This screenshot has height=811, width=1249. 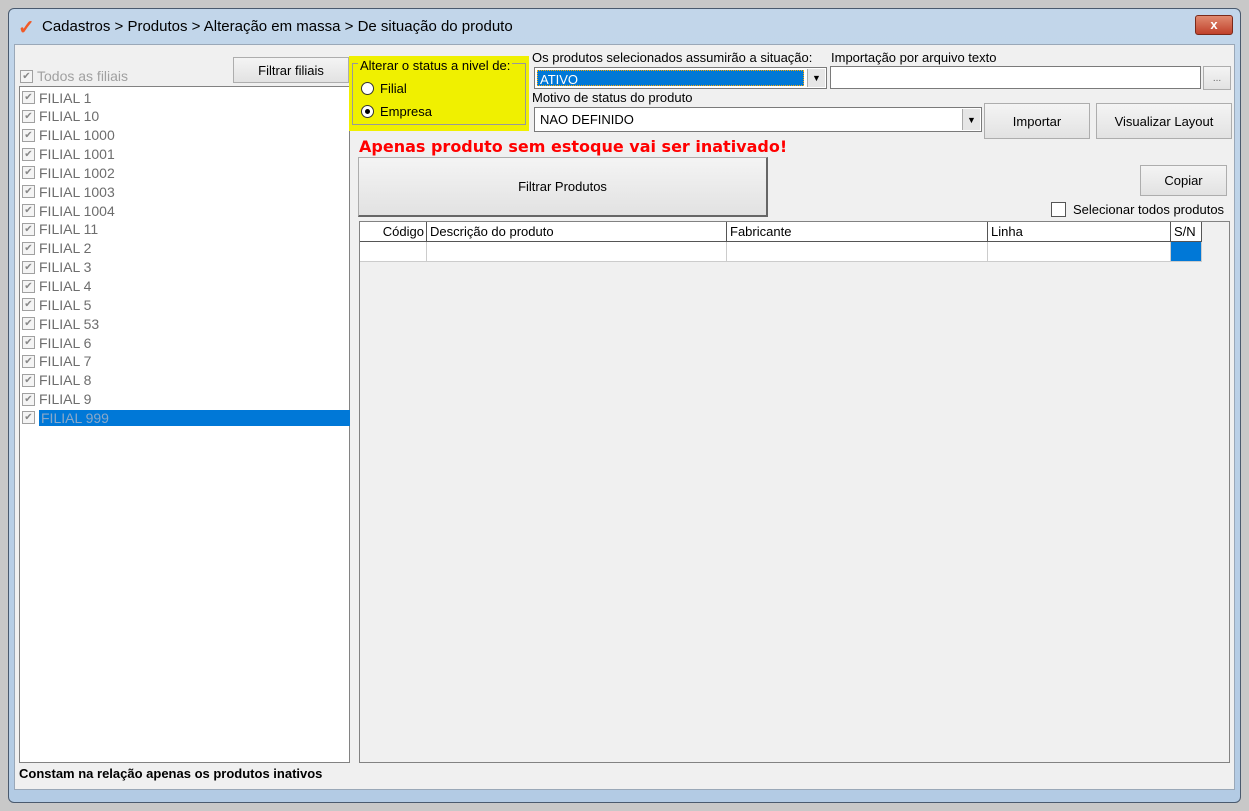 What do you see at coordinates (186, 342) in the screenshot?
I see `filial-list-item: ✔ FILIAL 6` at bounding box center [186, 342].